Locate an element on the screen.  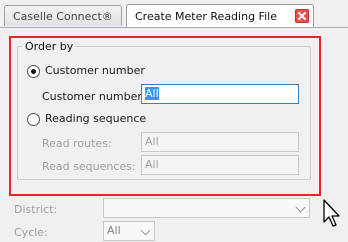
district-label: District: is located at coordinates (36, 209).